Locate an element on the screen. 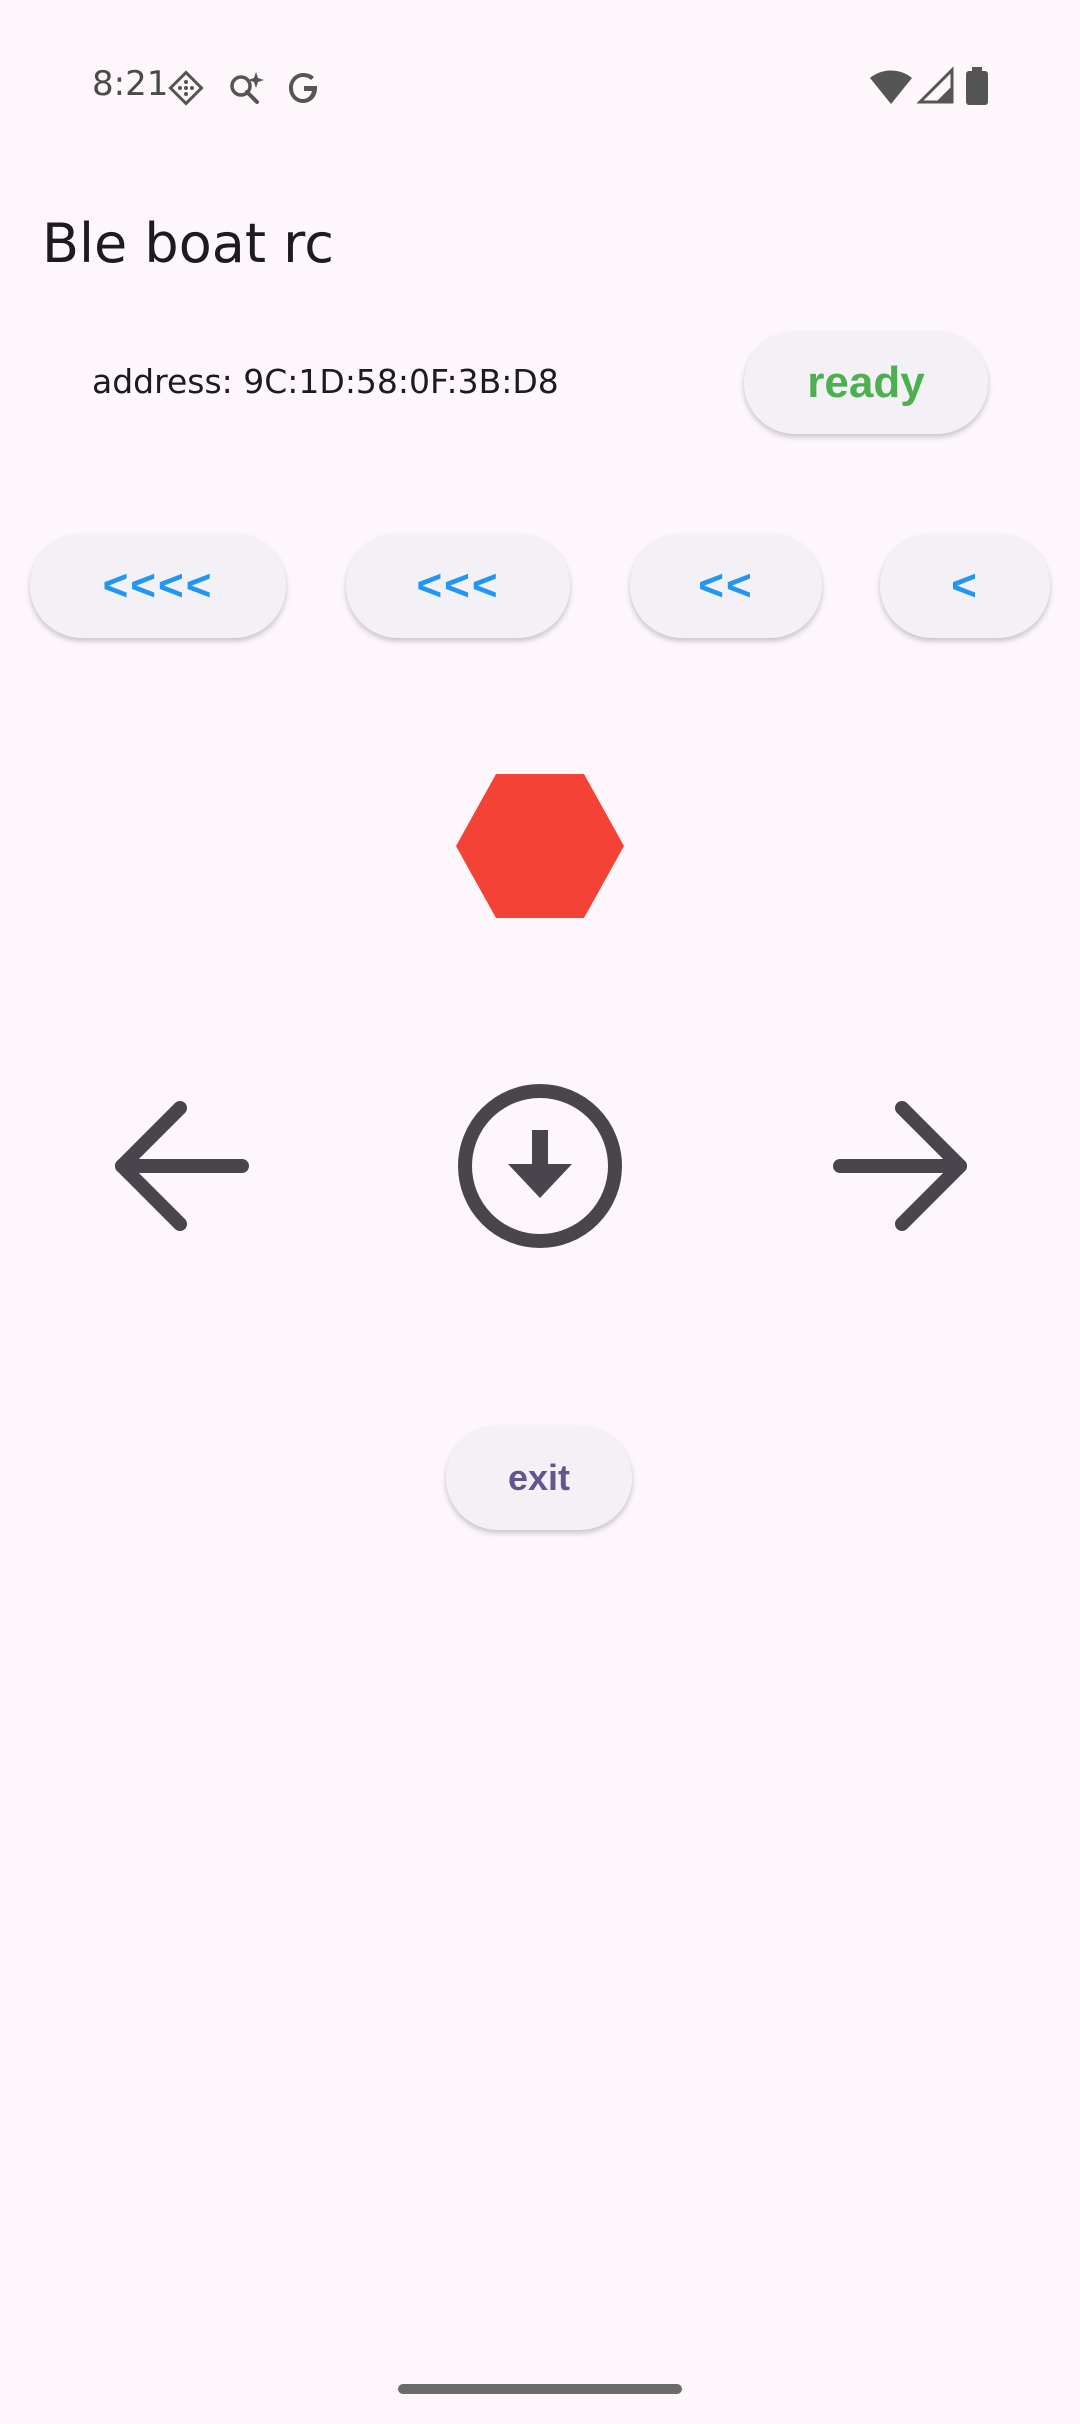  speed-button-3: <<< is located at coordinates (458, 586).